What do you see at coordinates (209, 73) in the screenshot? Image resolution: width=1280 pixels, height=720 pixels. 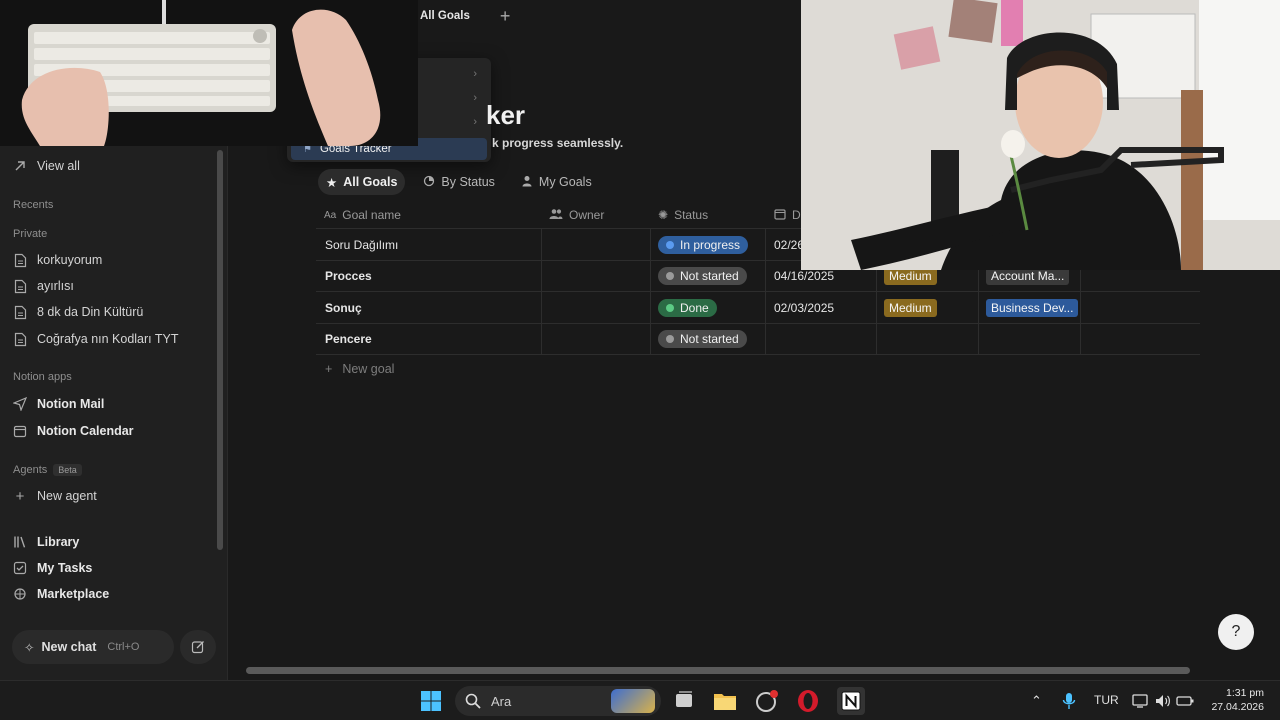 I see `keyboard-video-frame` at bounding box center [209, 73].